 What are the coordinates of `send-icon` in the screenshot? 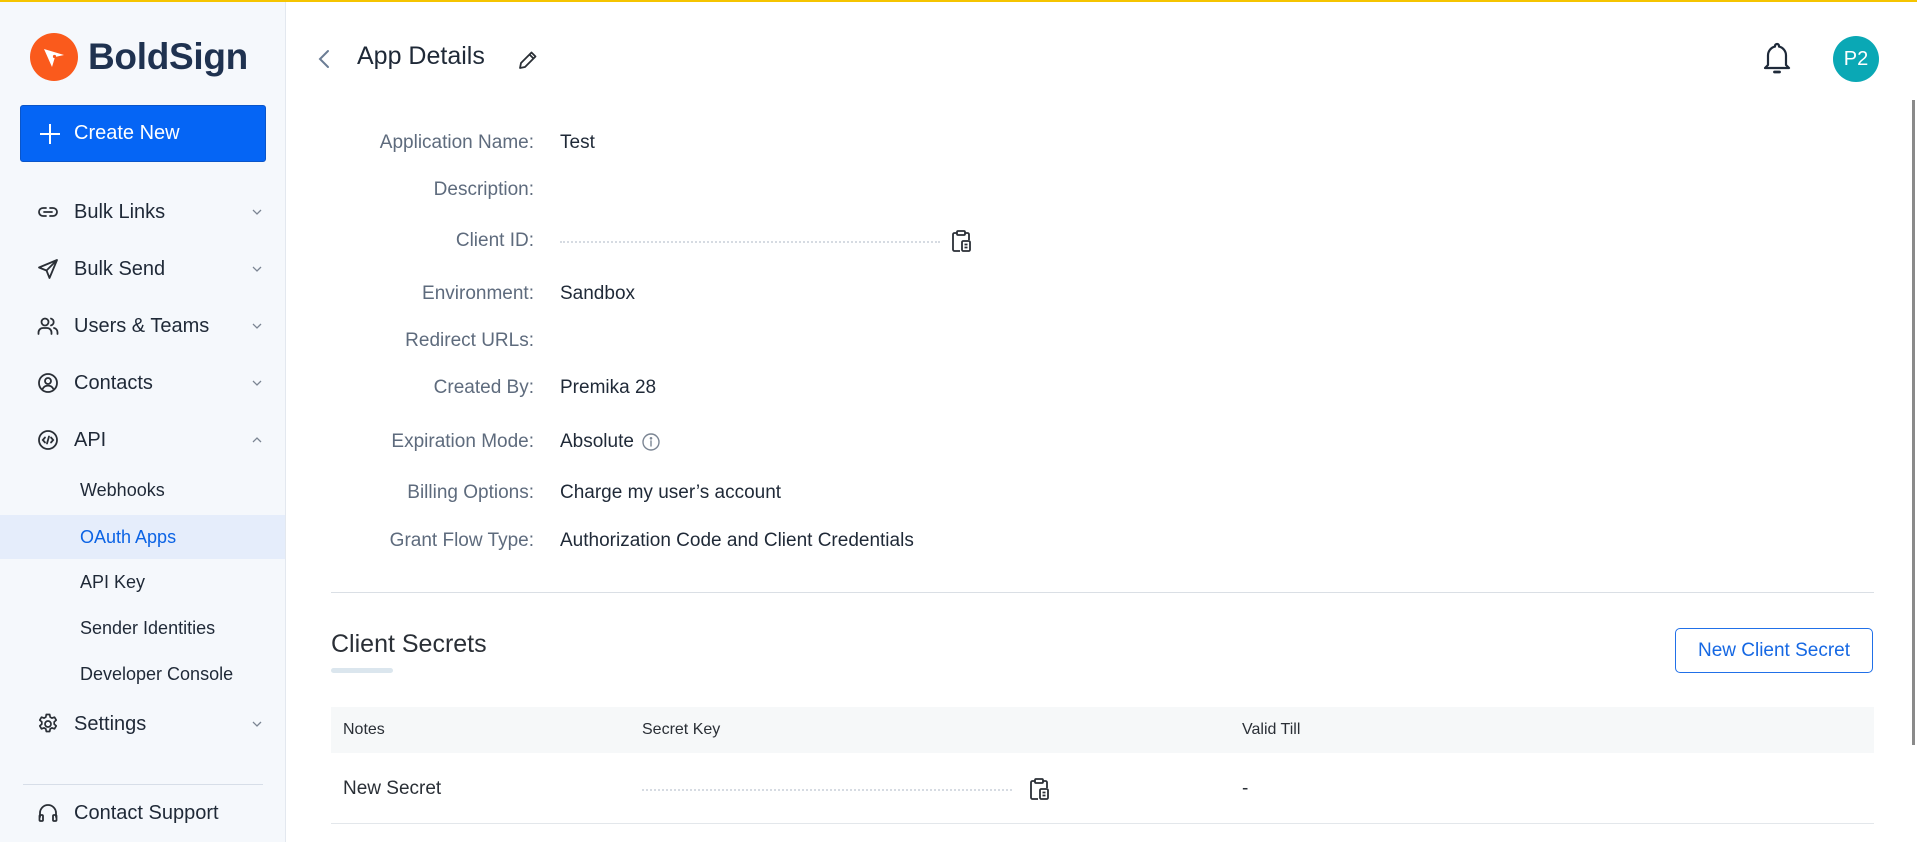 It's located at (48, 269).